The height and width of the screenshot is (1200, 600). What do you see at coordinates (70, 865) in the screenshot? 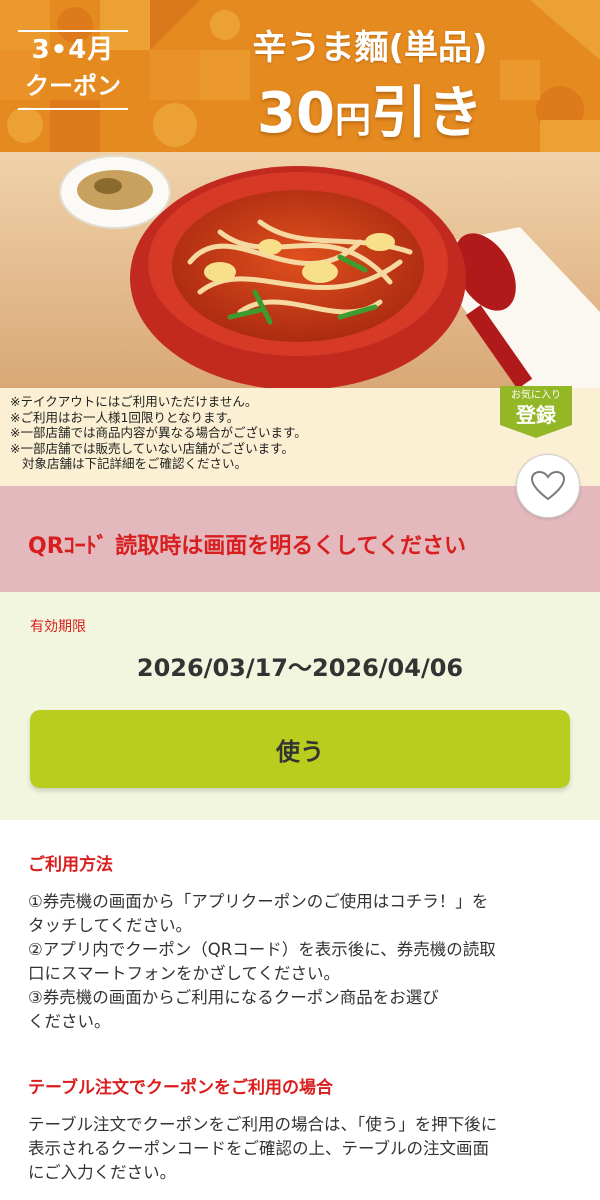
I see `usage-heading: ご利用方法` at bounding box center [70, 865].